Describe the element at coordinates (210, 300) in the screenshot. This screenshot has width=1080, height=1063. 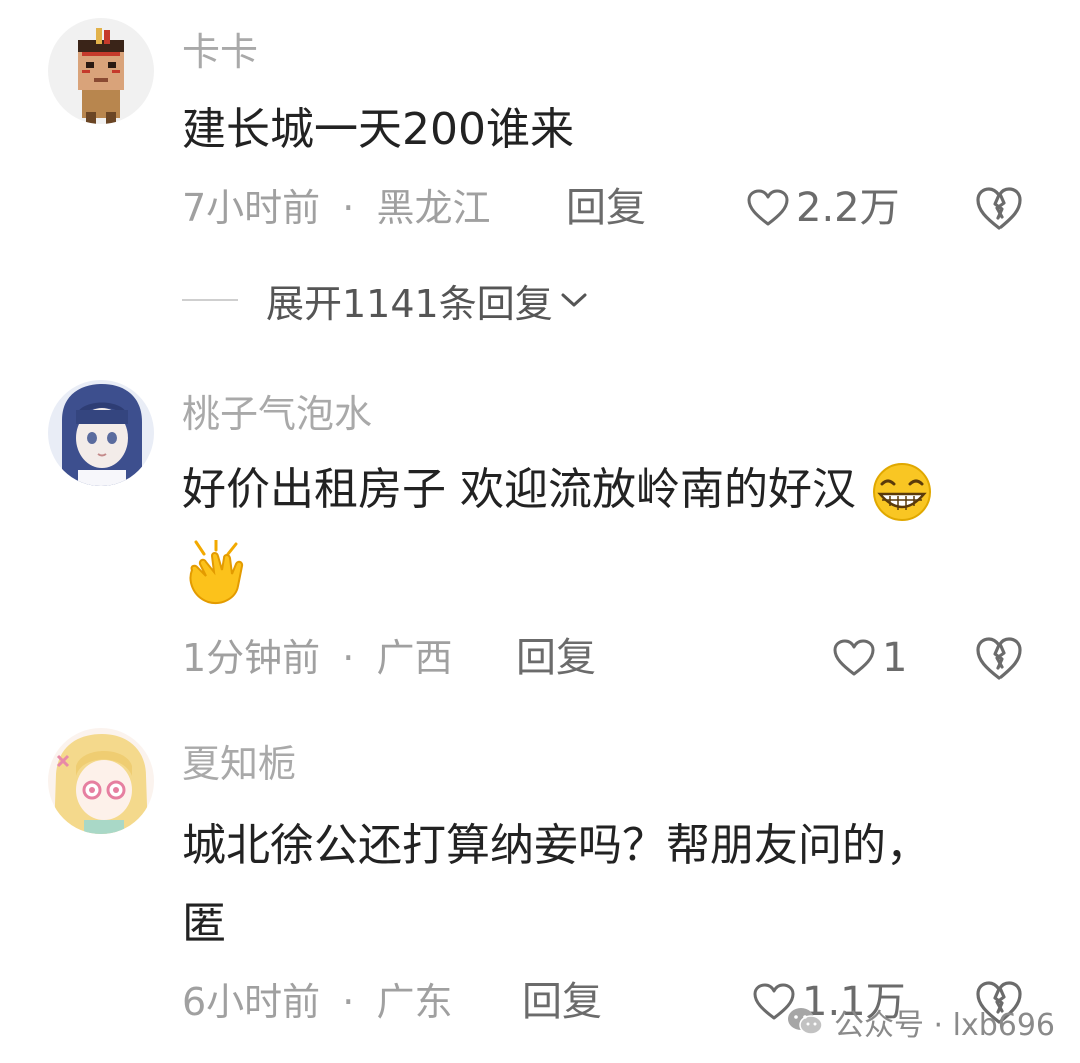
I see `divider` at that location.